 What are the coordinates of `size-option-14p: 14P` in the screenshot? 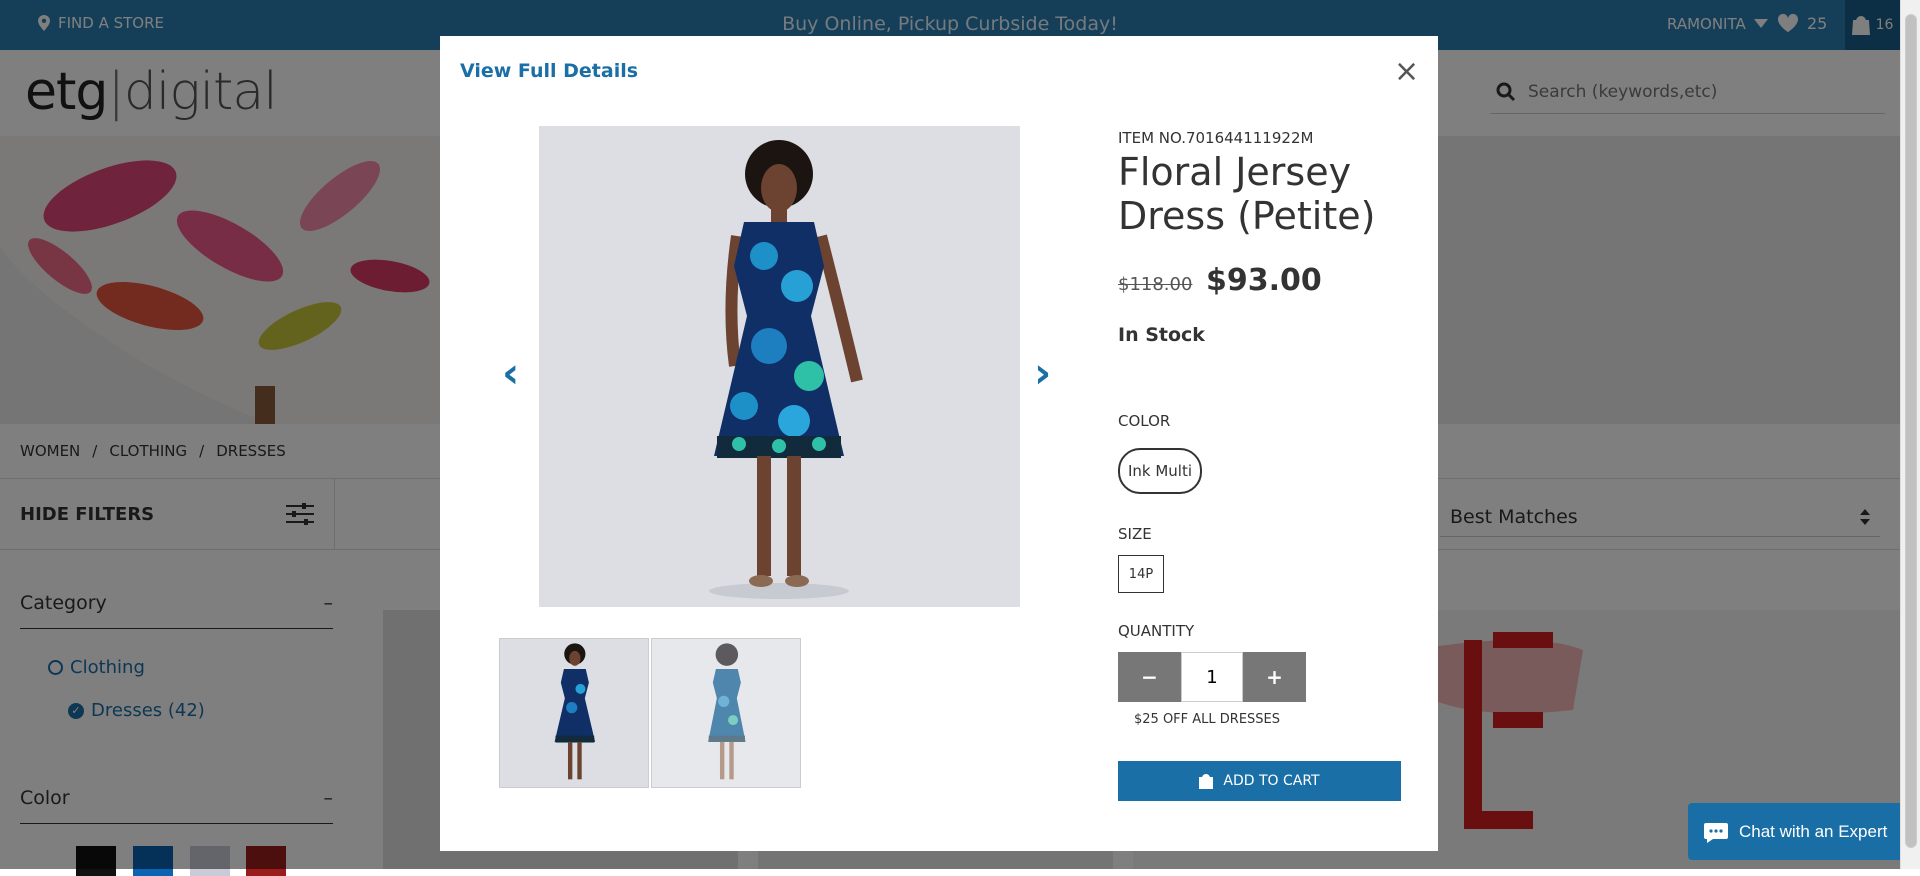 It's located at (1141, 574).